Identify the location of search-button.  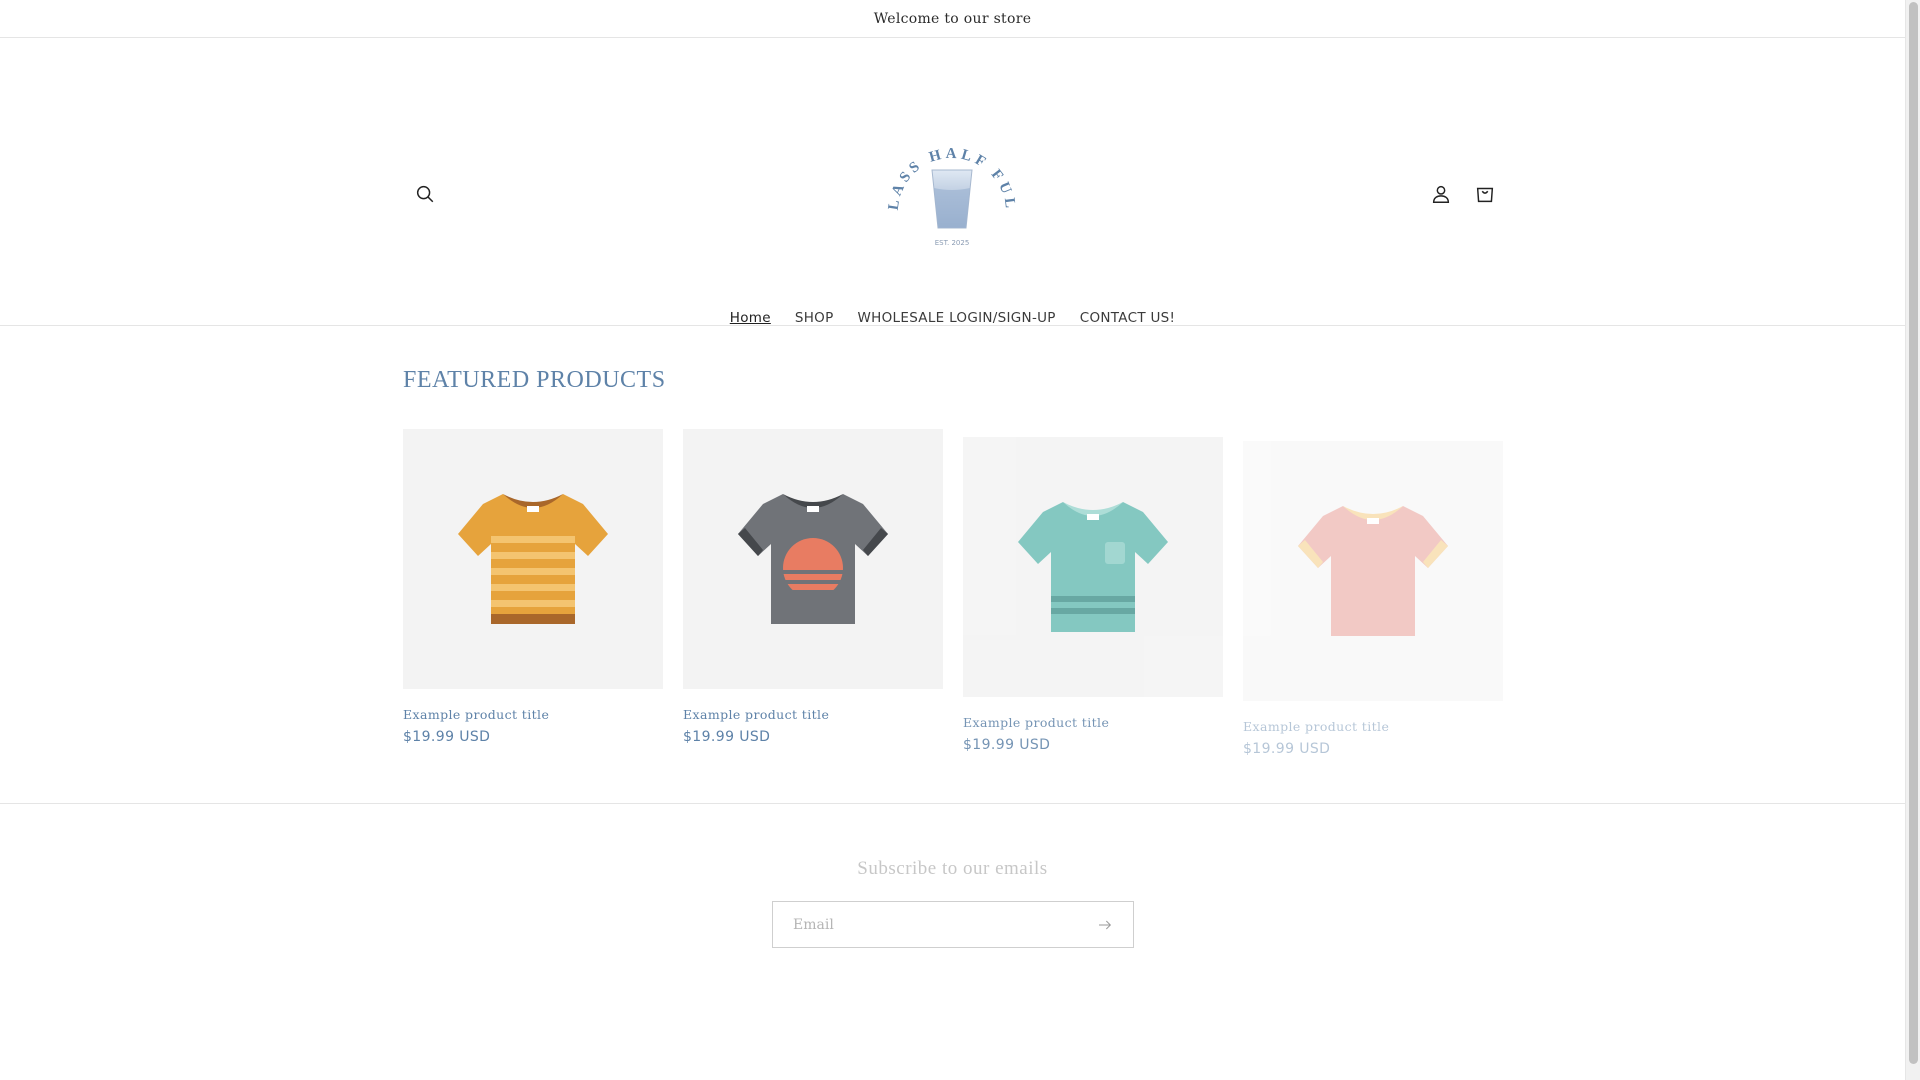
(425, 194).